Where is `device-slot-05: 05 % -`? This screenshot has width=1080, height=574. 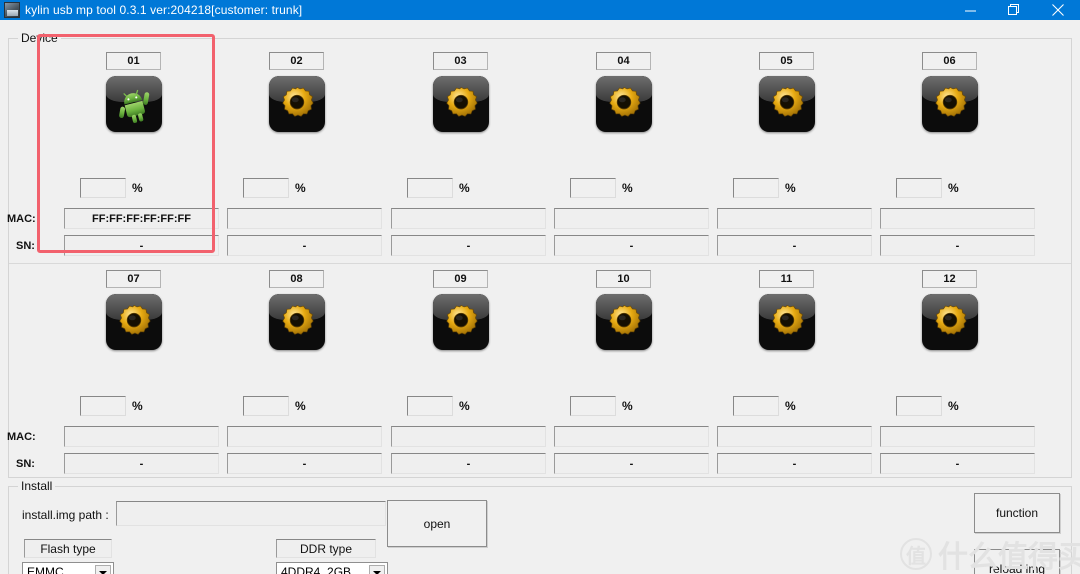 device-slot-05: 05 % - is located at coordinates (788, 154).